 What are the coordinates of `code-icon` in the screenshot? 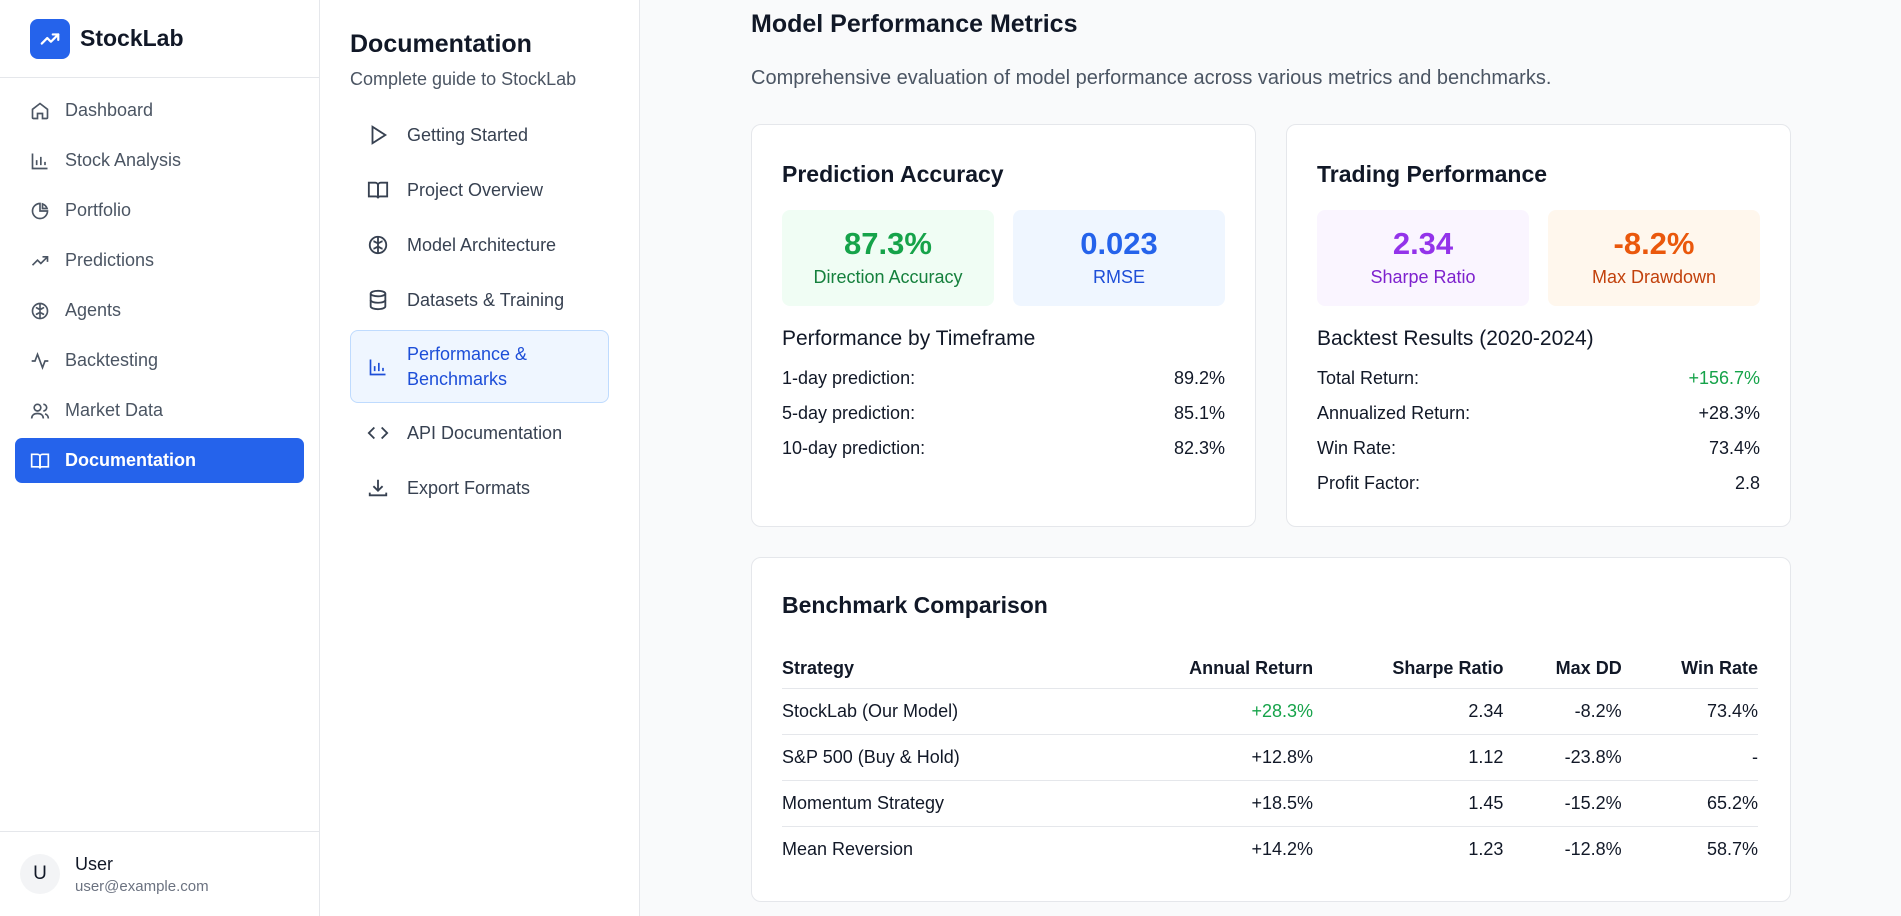 It's located at (378, 433).